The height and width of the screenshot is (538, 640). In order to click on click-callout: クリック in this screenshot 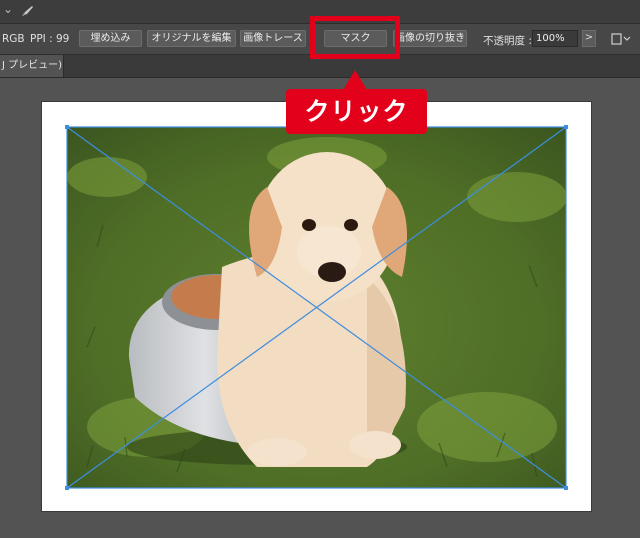, I will do `click(356, 111)`.